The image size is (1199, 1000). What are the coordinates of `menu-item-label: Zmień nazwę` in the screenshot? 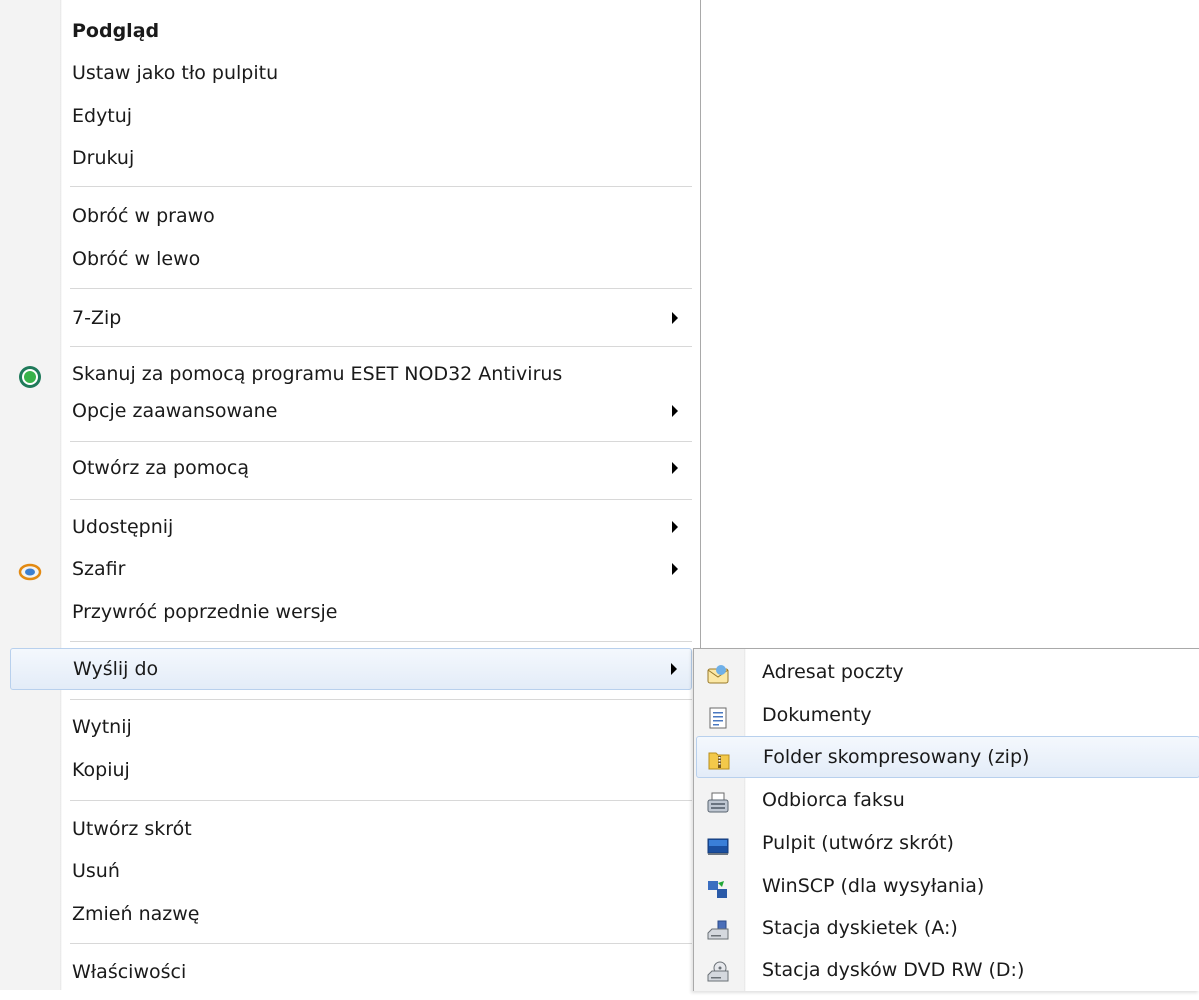 It's located at (136, 914).